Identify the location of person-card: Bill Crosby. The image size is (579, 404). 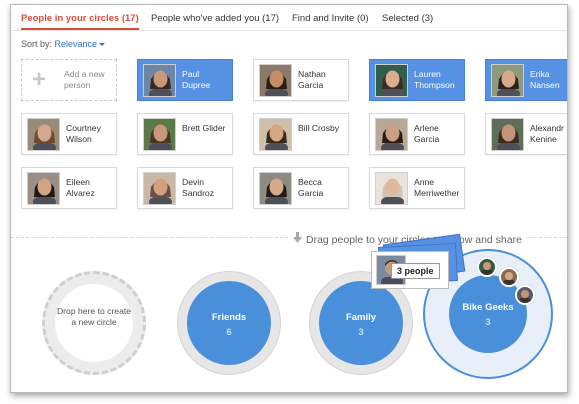
(301, 134).